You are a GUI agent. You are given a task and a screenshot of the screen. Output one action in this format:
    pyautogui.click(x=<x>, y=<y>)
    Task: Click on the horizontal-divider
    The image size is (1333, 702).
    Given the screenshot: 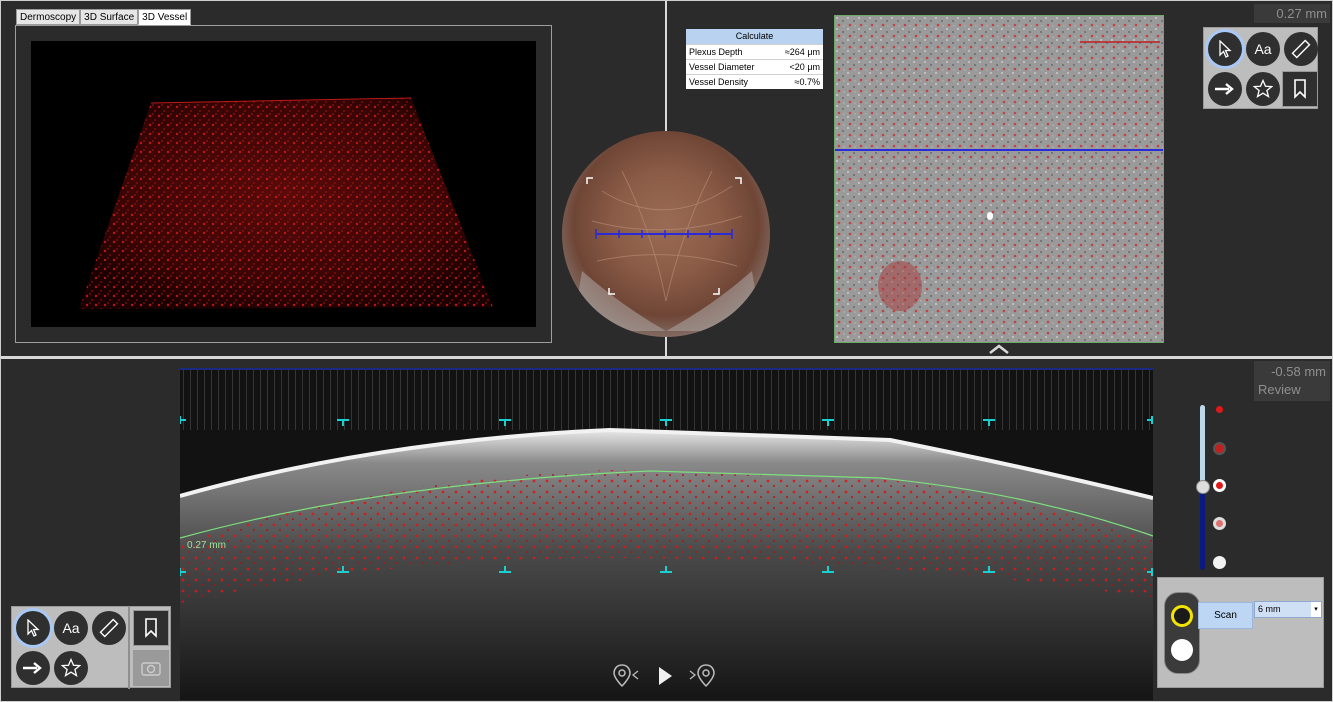 What is the action you would take?
    pyautogui.click(x=666, y=357)
    